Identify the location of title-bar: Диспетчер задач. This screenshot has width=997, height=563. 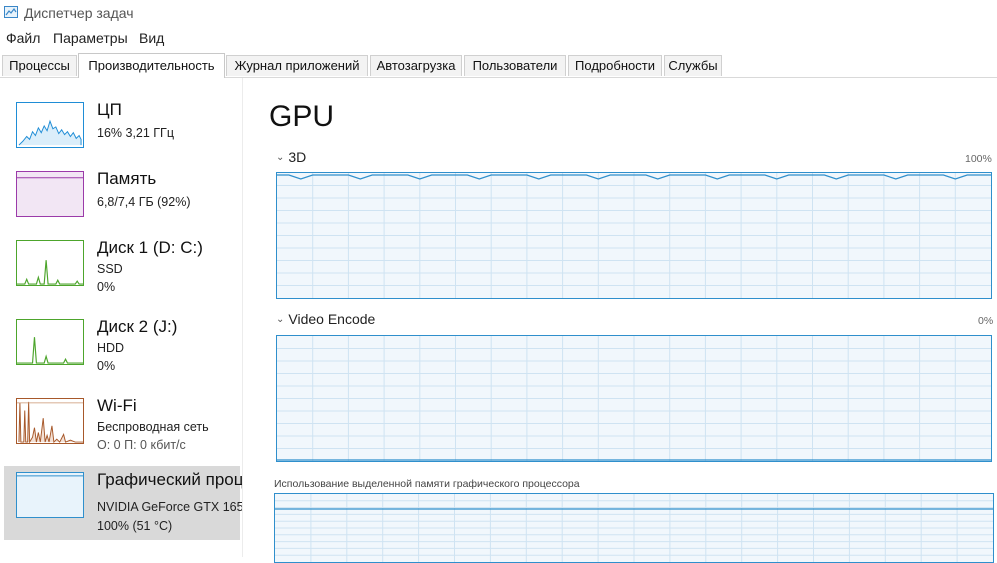
(498, 13).